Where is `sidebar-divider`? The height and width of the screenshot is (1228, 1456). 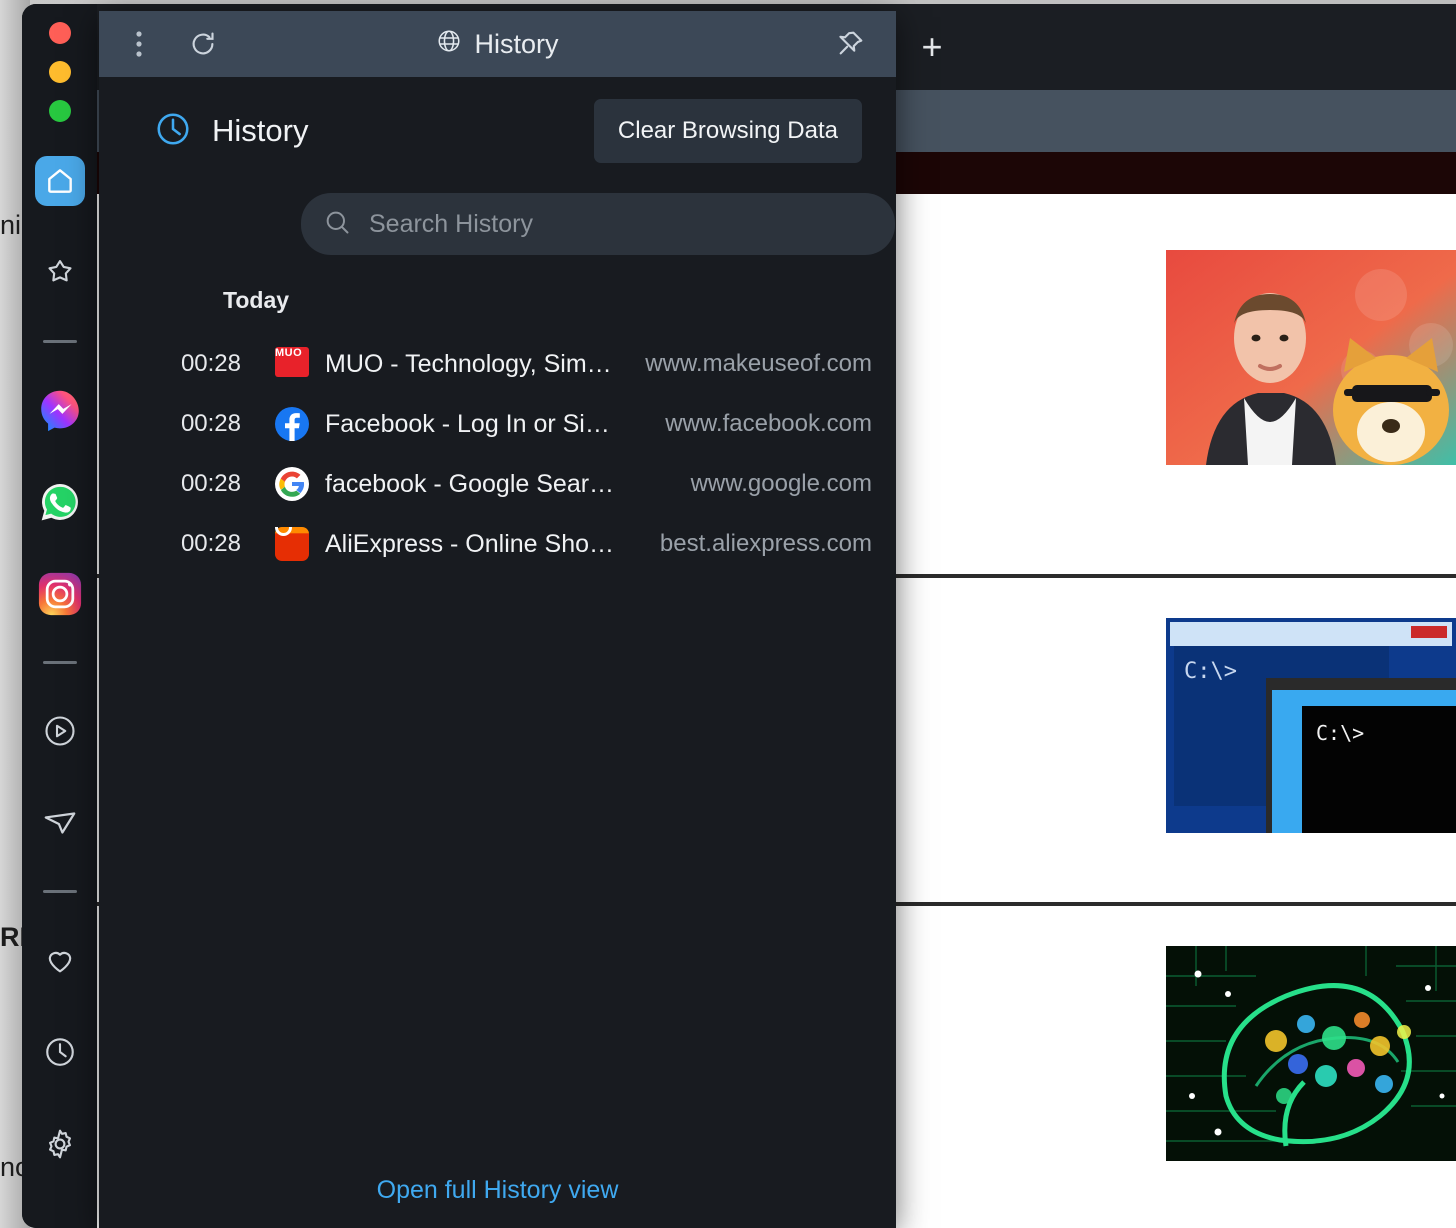
sidebar-divider is located at coordinates (59, 341).